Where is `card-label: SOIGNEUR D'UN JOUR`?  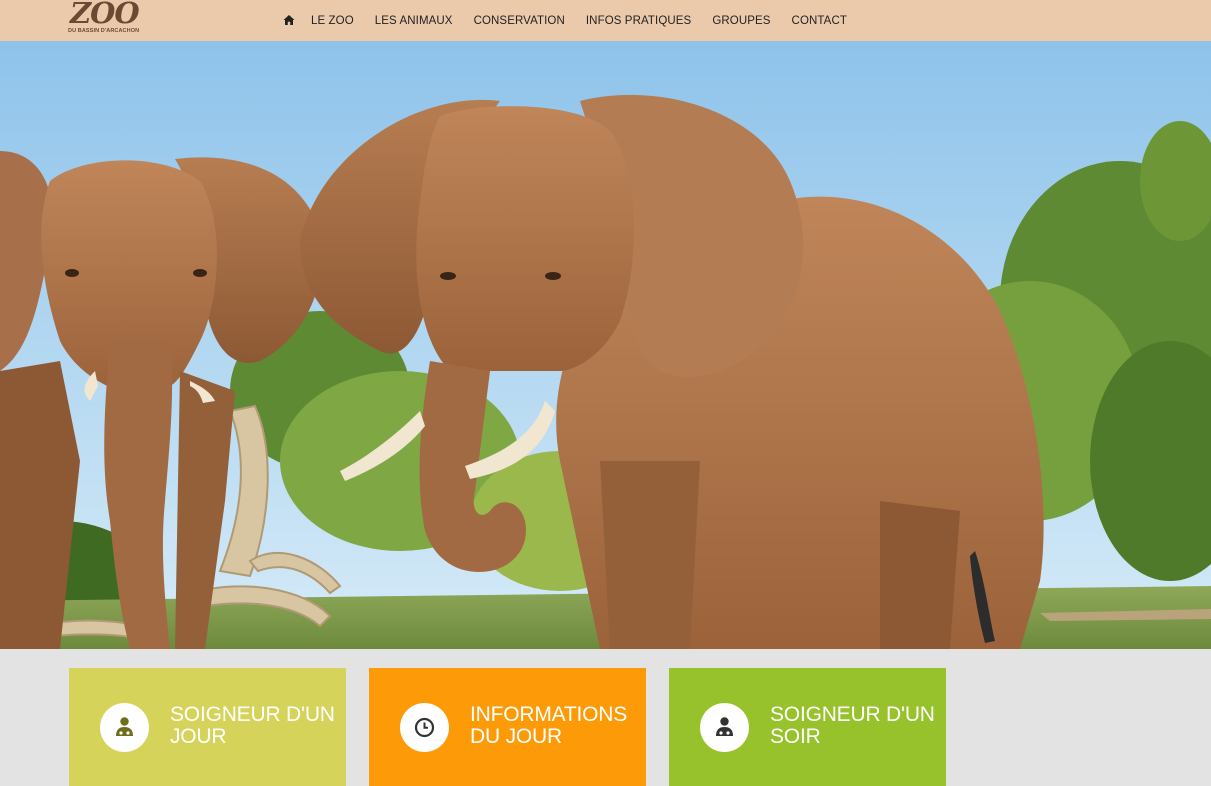
card-label: SOIGNEUR D'UN JOUR is located at coordinates (252, 725).